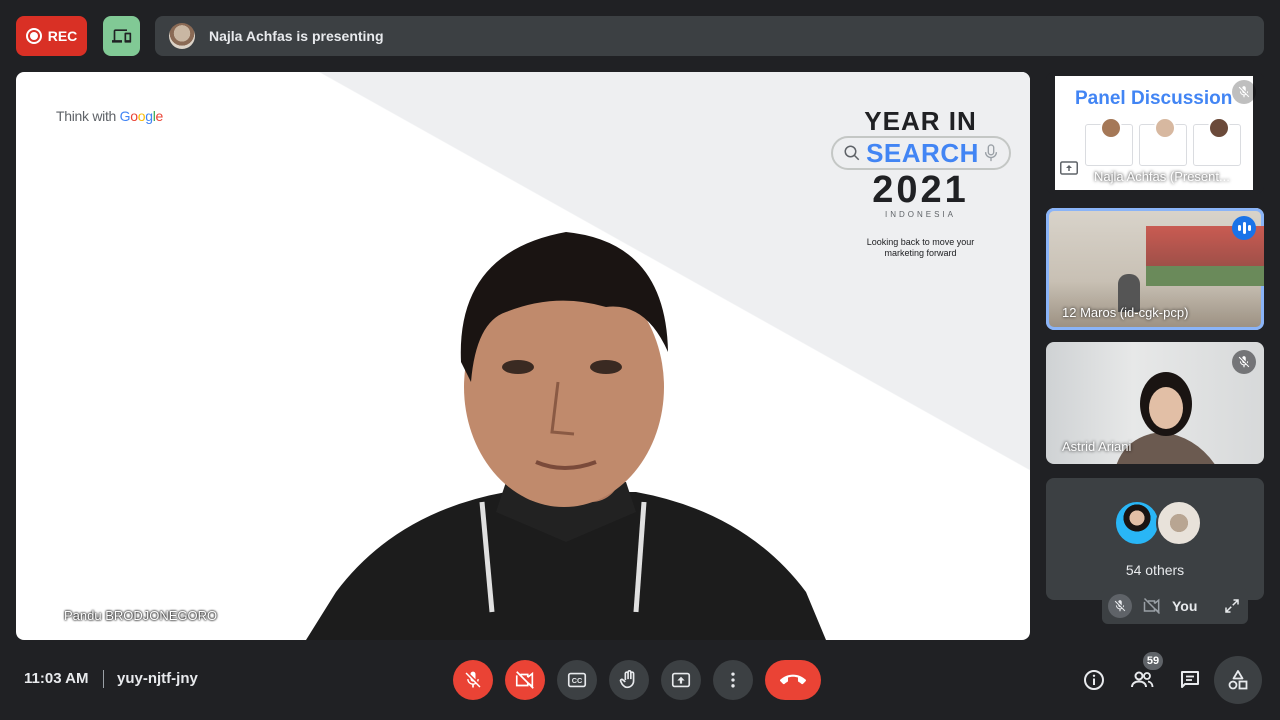 This screenshot has height=720, width=1280. What do you see at coordinates (991, 153) in the screenshot?
I see `mic-icon` at bounding box center [991, 153].